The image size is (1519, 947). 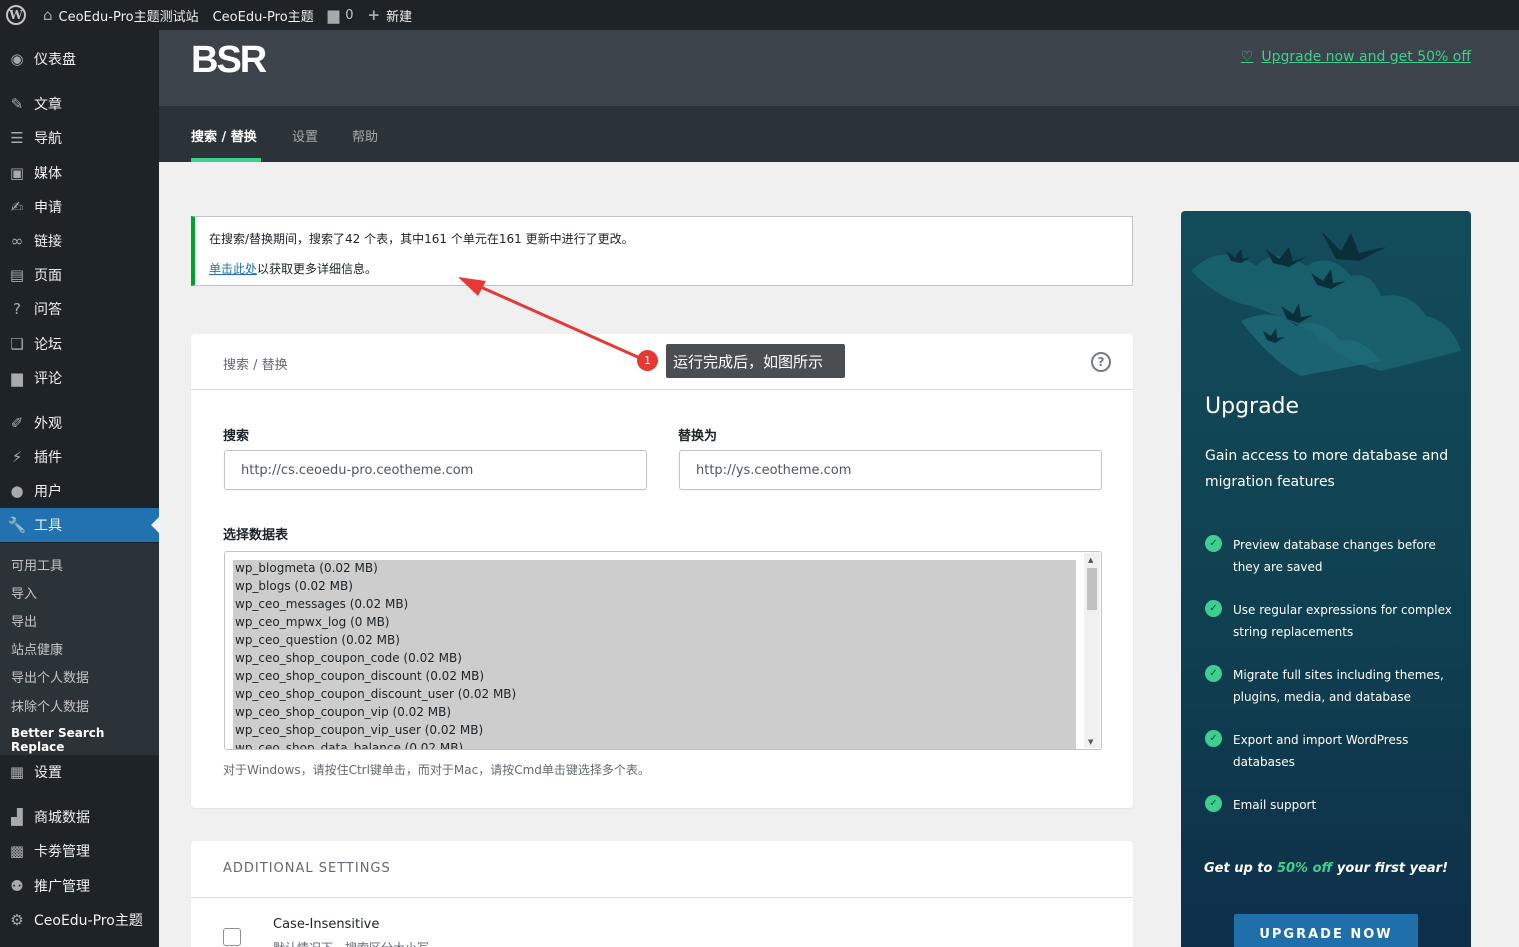 What do you see at coordinates (17, 173) in the screenshot?
I see `media-icon: ▣` at bounding box center [17, 173].